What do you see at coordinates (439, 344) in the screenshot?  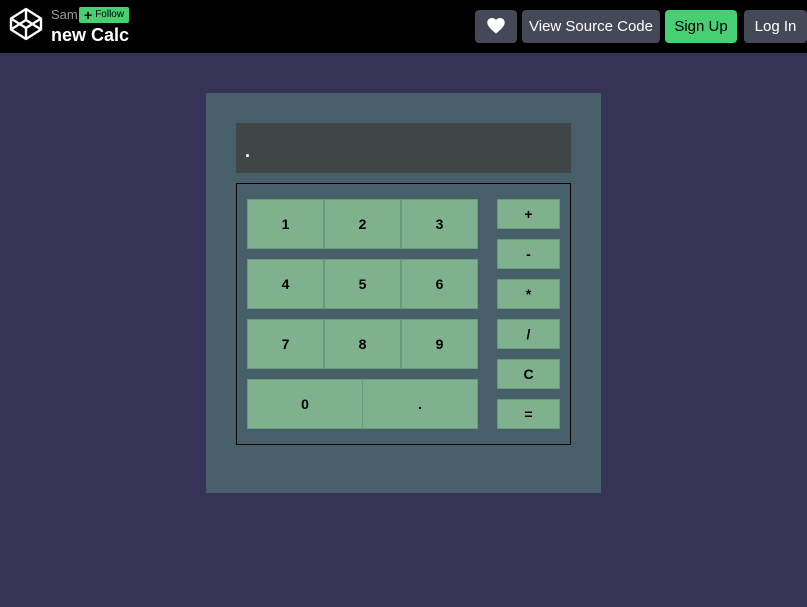 I see `key-9: 9` at bounding box center [439, 344].